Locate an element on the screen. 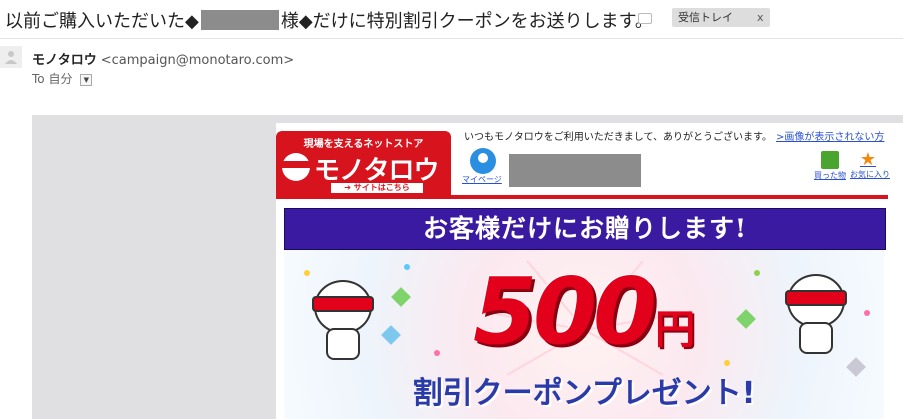 The width and height of the screenshot is (903, 419). bought-items-link: 買った物 is located at coordinates (830, 166).